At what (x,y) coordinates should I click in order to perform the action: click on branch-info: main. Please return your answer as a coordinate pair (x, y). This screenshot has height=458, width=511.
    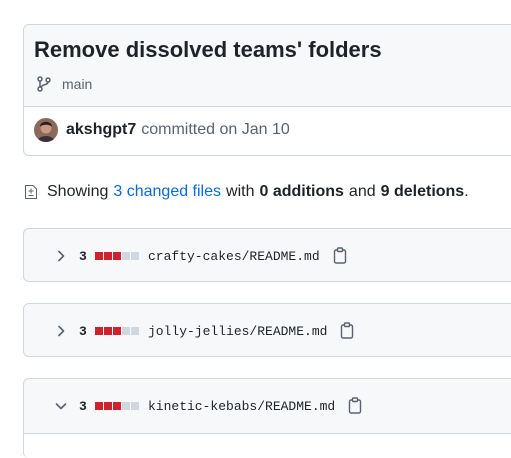
    Looking at the image, I should click on (64, 84).